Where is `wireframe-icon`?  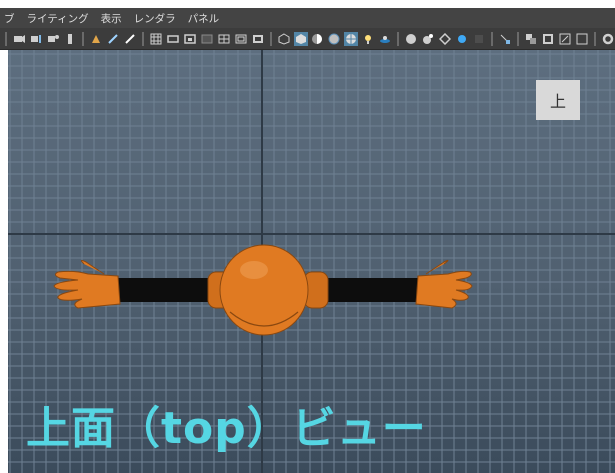
wireframe-icon is located at coordinates (284, 39).